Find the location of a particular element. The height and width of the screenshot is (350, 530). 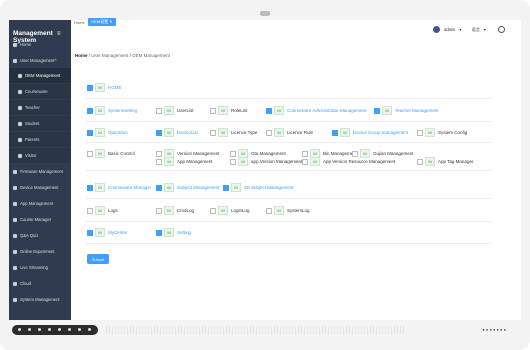

sidebar-item-student: Student is located at coordinates (40, 123).